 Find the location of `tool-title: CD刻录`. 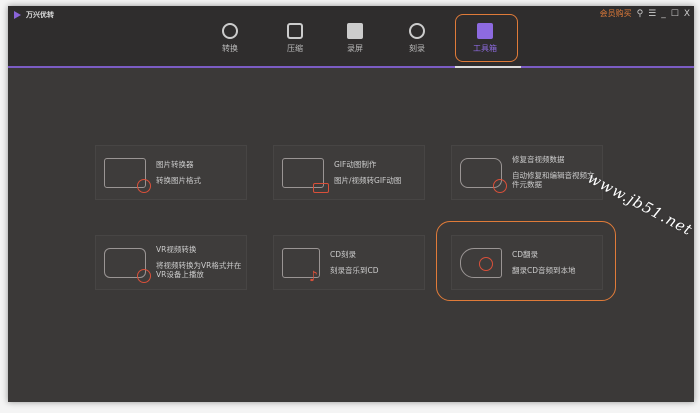

tool-title: CD刻录 is located at coordinates (343, 255).